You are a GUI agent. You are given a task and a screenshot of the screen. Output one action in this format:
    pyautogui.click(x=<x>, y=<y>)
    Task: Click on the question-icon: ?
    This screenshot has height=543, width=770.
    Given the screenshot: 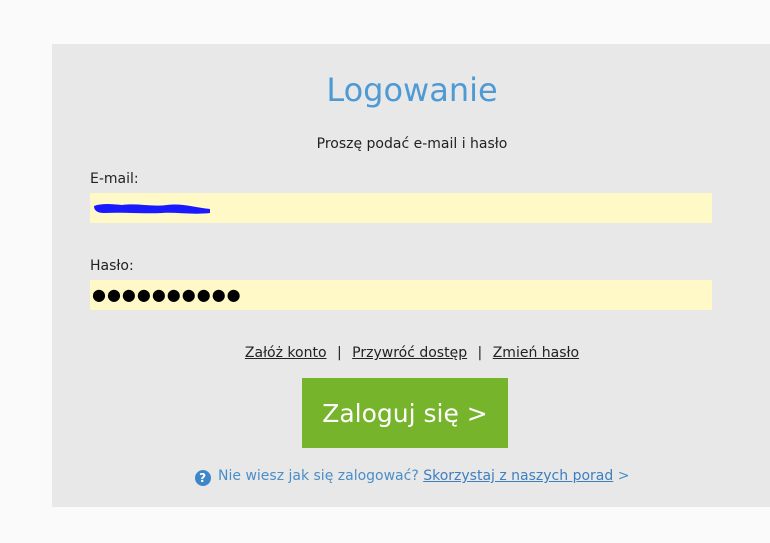 What is the action you would take?
    pyautogui.click(x=202, y=478)
    